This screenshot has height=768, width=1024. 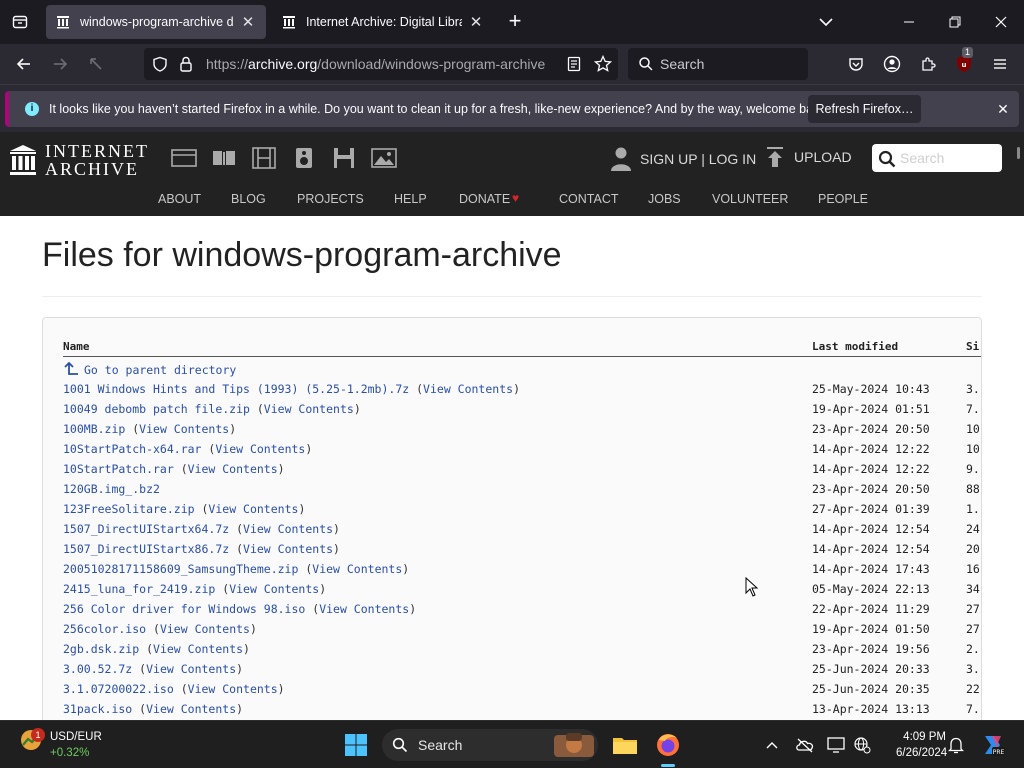 I want to click on scrollbar-thumb, so click(x=1018, y=153).